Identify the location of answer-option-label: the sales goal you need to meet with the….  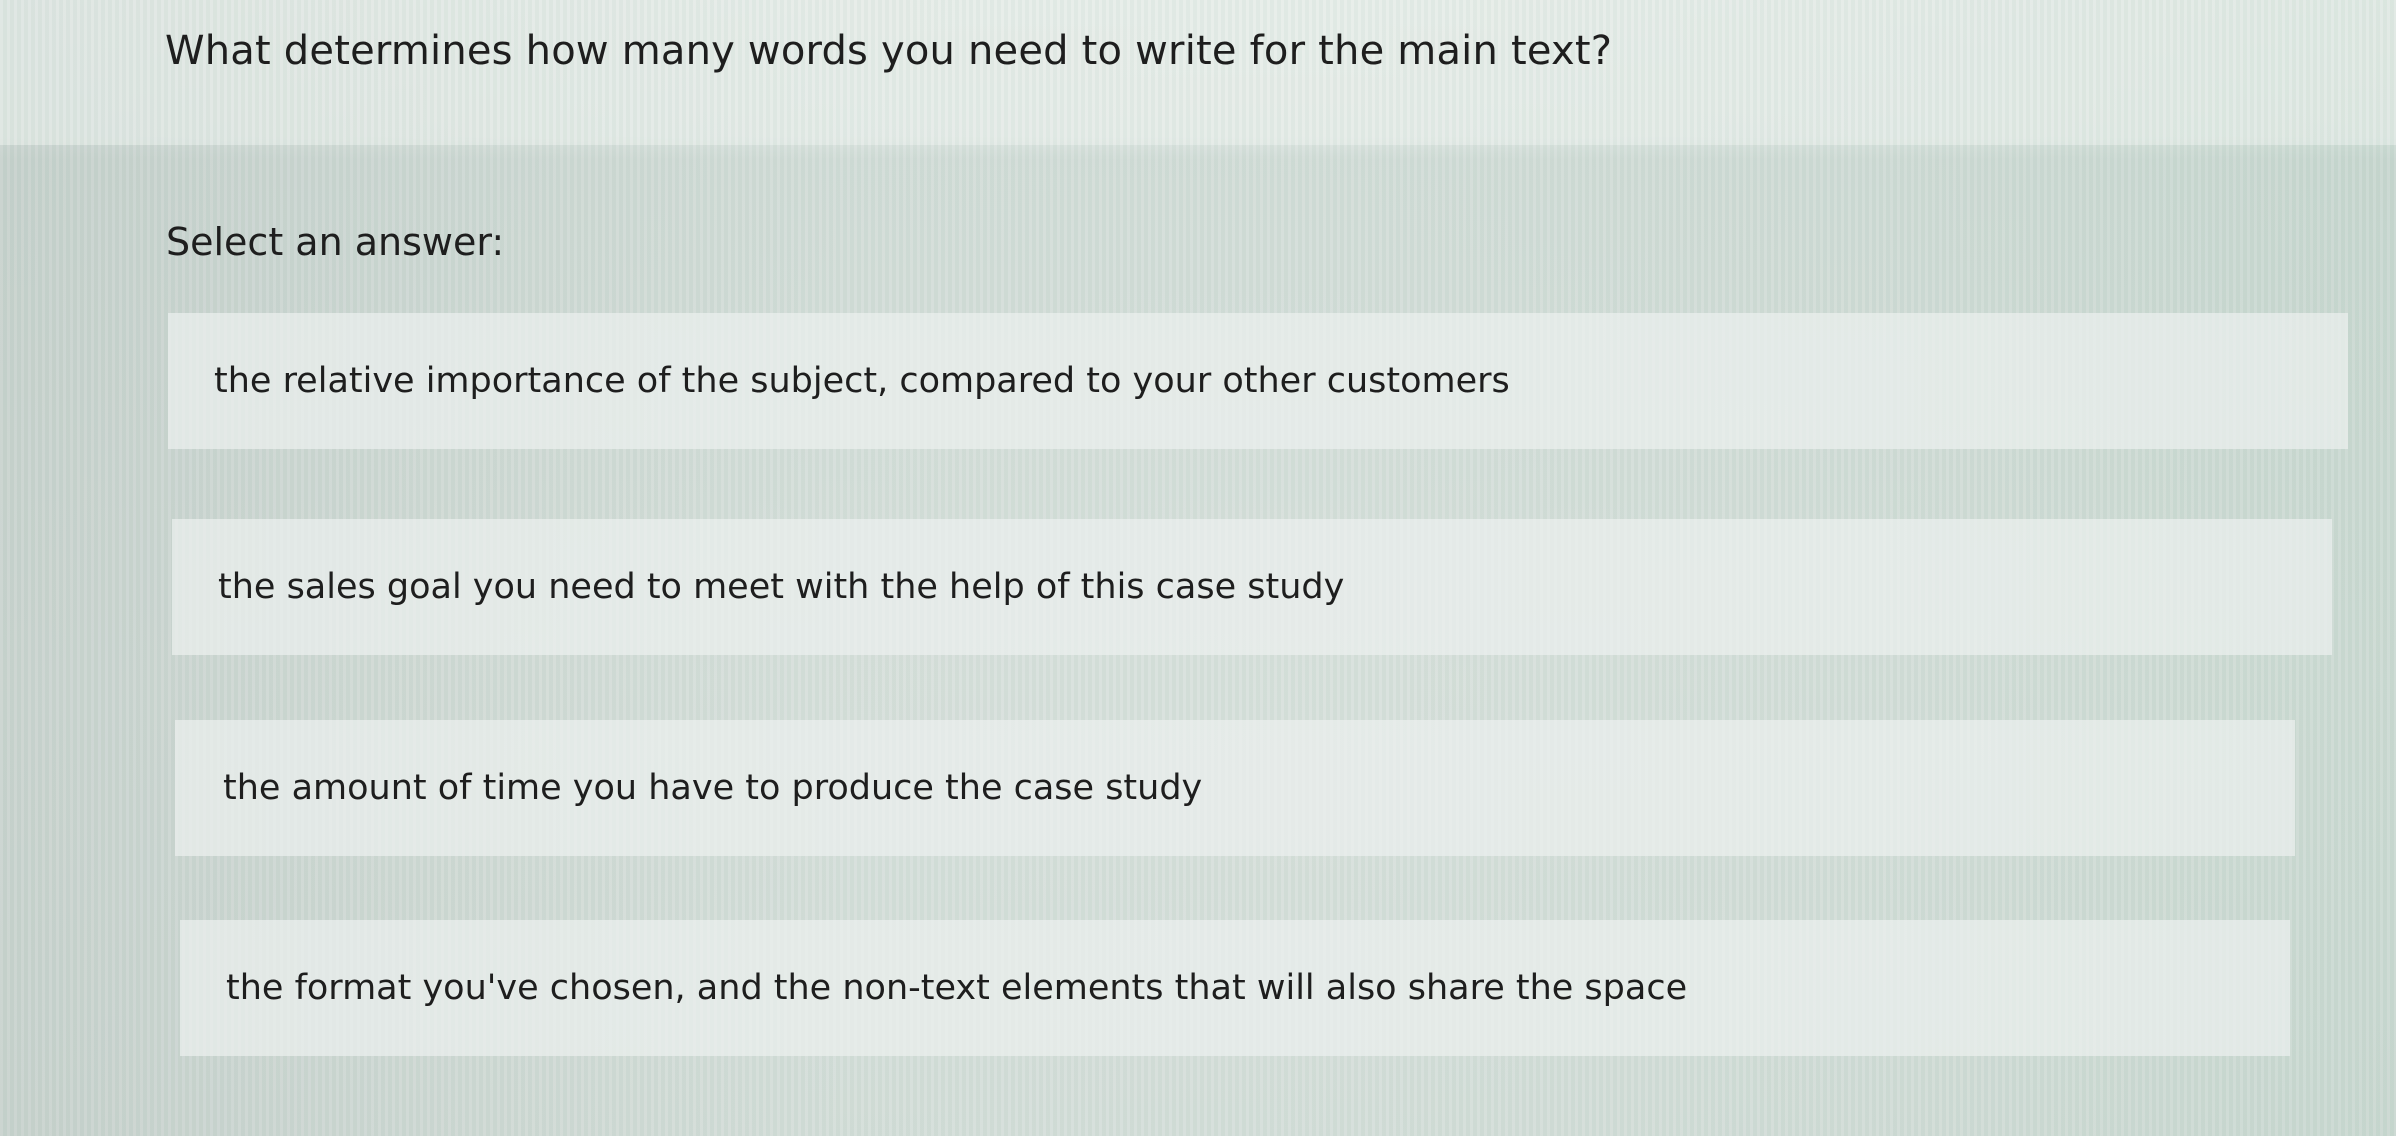
(781, 587).